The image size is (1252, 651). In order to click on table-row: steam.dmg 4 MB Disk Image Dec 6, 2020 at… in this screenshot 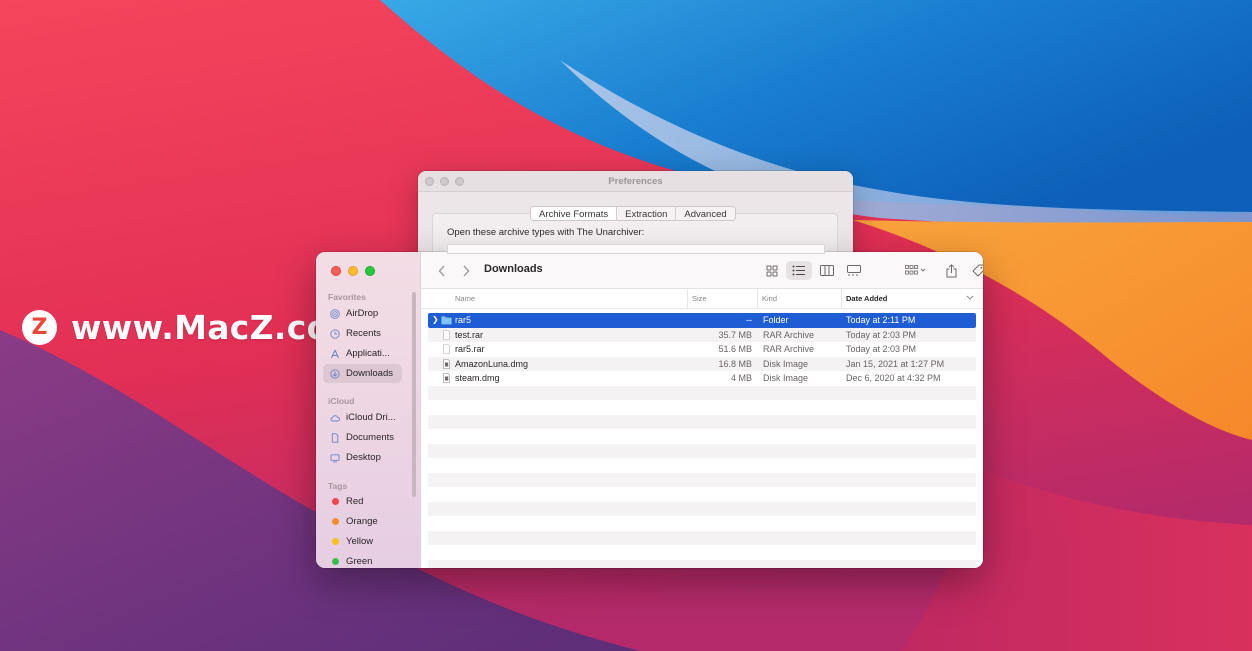, I will do `click(702, 378)`.